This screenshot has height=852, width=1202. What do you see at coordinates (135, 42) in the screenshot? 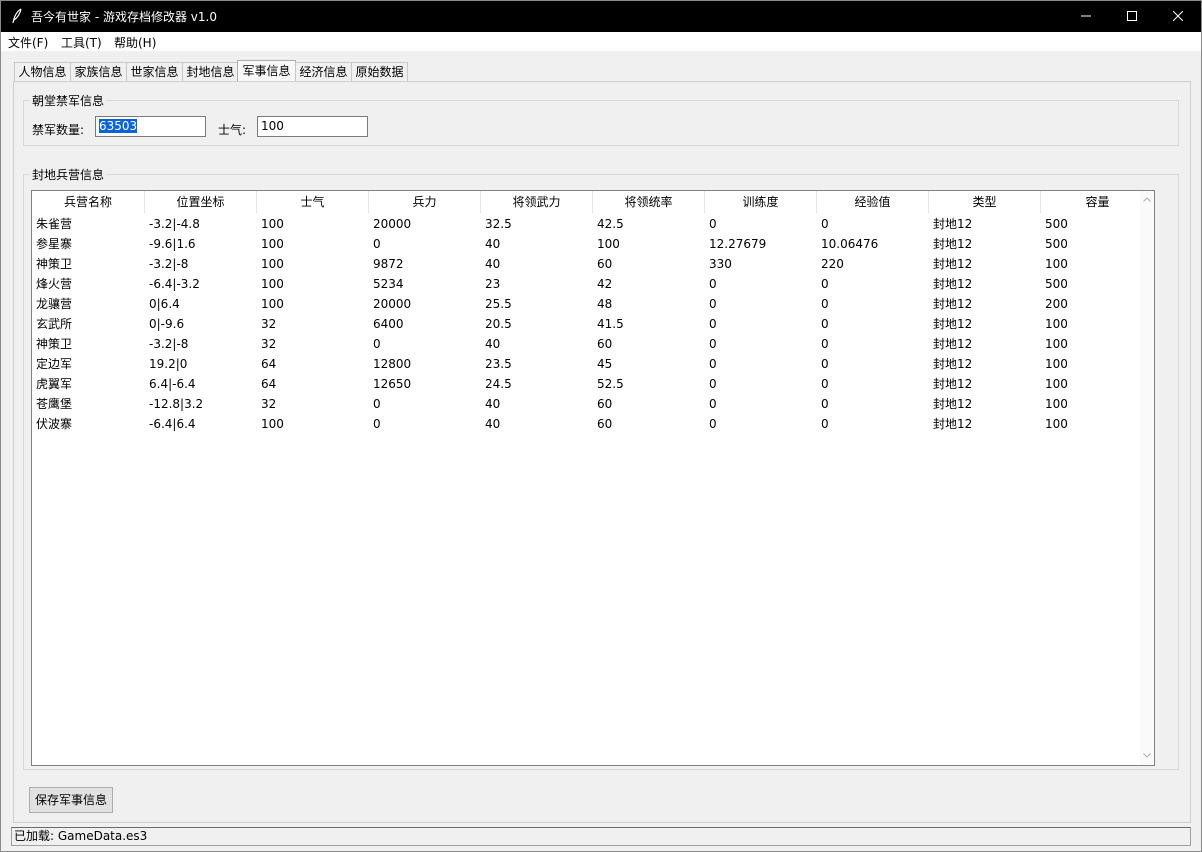
I see `menu-help: 帮助(H)` at bounding box center [135, 42].